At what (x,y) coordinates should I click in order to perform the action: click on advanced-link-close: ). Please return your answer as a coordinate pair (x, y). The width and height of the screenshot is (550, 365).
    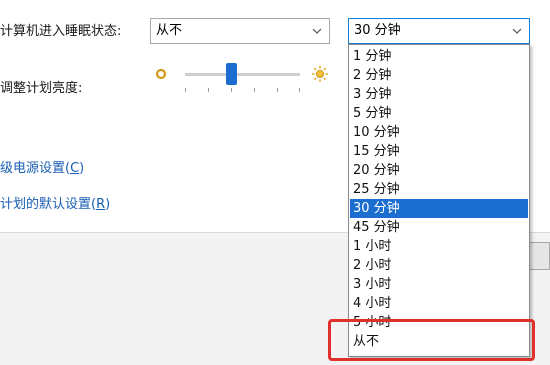
    Looking at the image, I should click on (82, 168).